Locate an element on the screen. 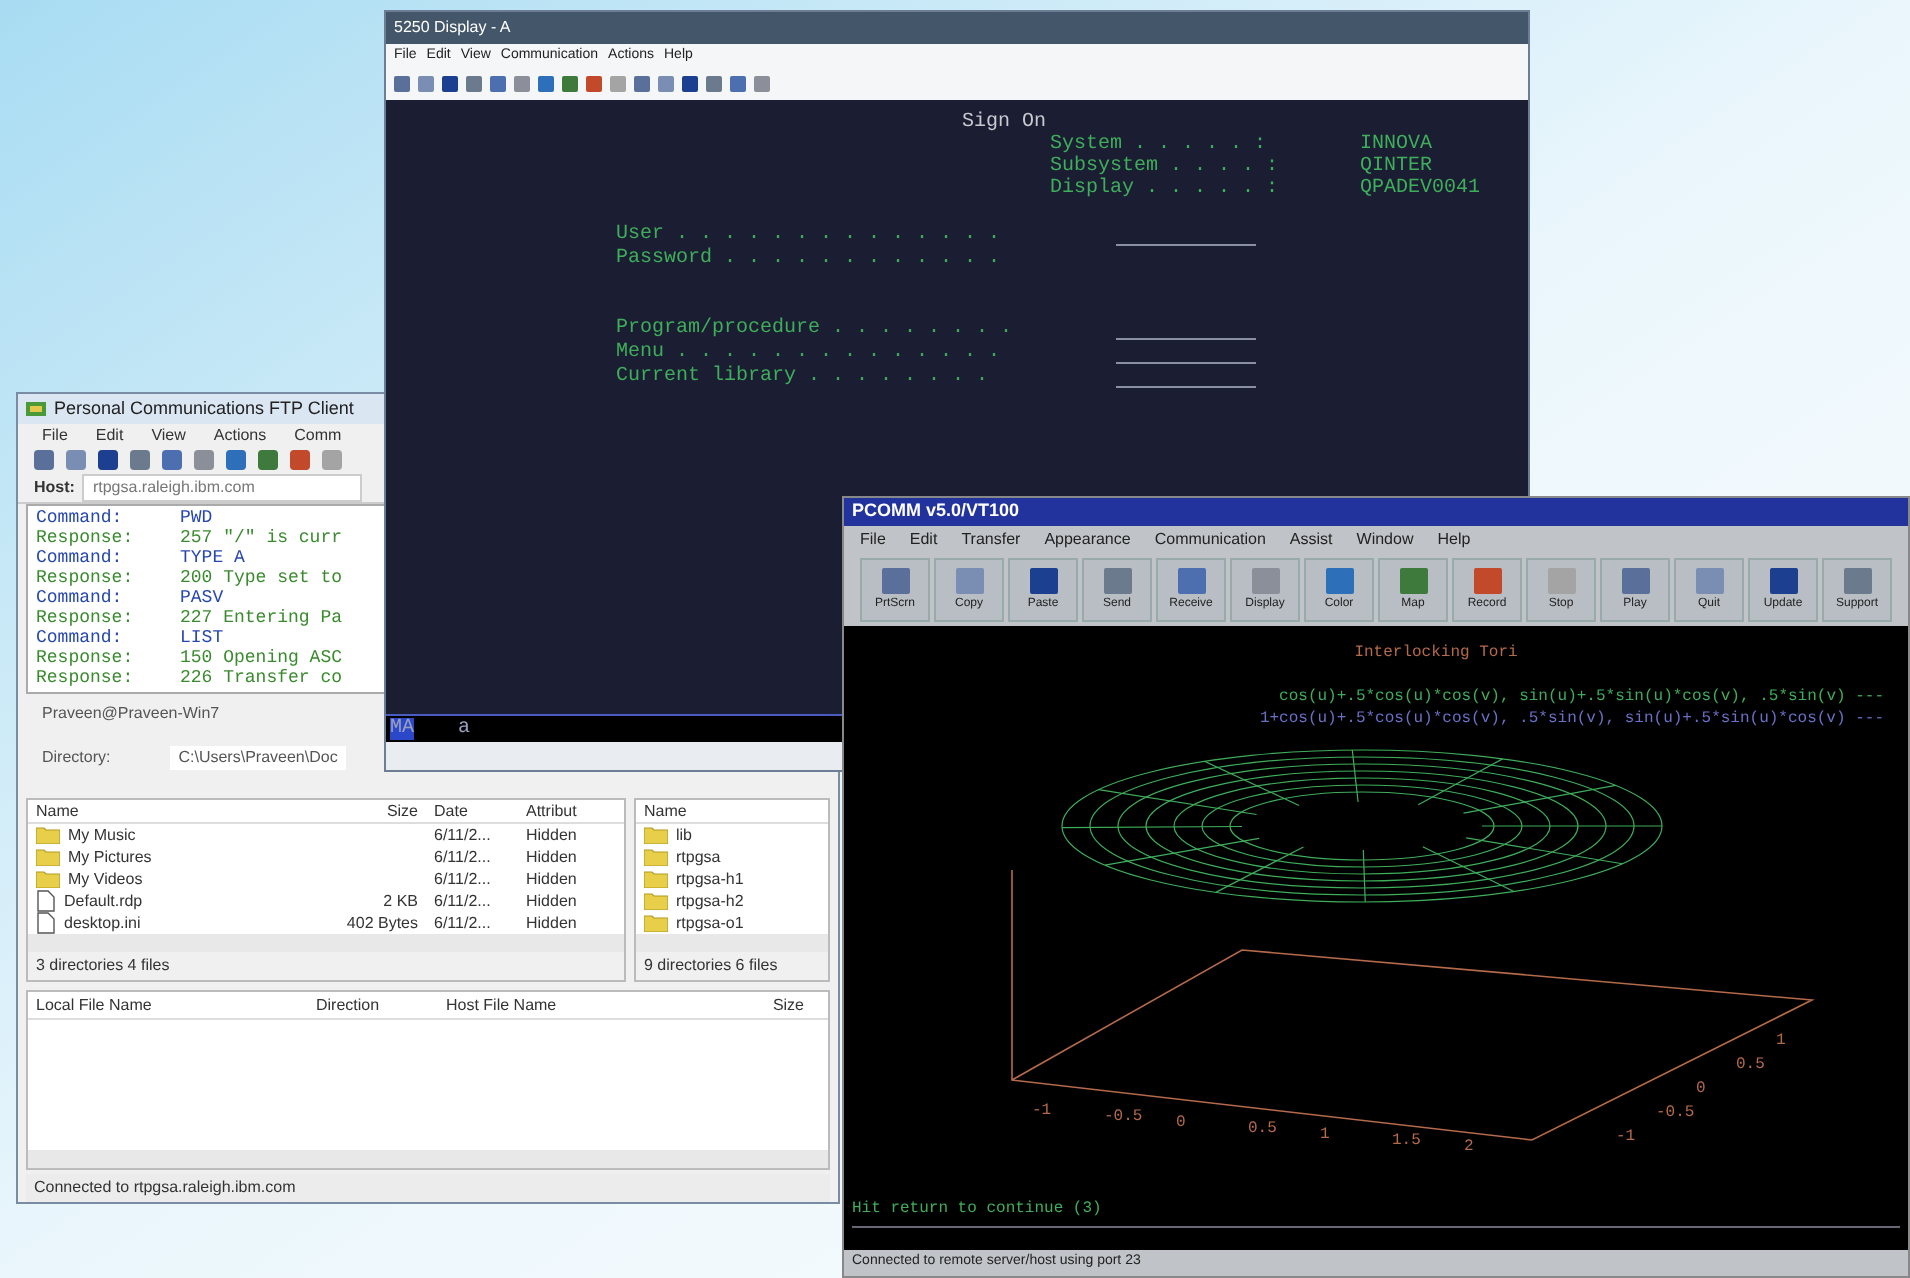  info-label: Subsystem . . . . : is located at coordinates (1165, 167).